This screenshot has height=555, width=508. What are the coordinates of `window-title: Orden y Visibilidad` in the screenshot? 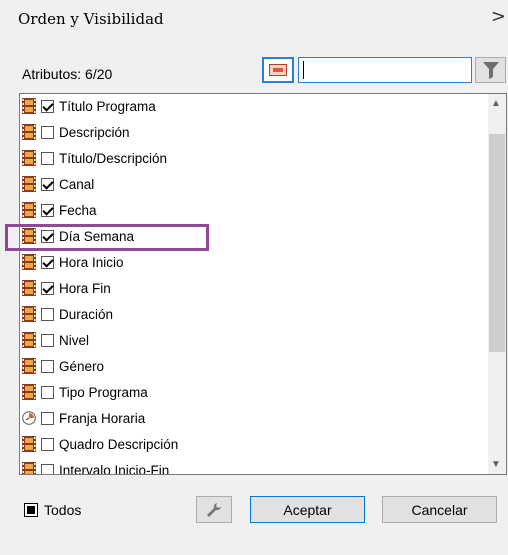 It's located at (91, 19).